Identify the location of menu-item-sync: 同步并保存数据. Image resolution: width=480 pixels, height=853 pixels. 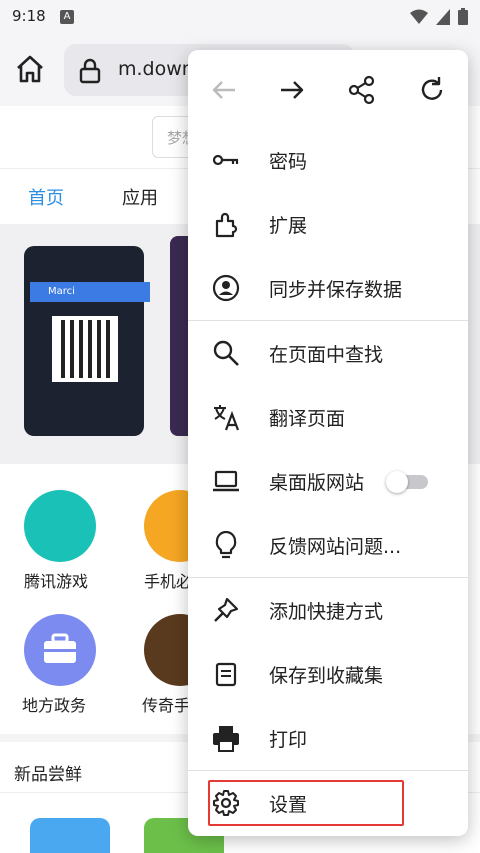
(328, 288).